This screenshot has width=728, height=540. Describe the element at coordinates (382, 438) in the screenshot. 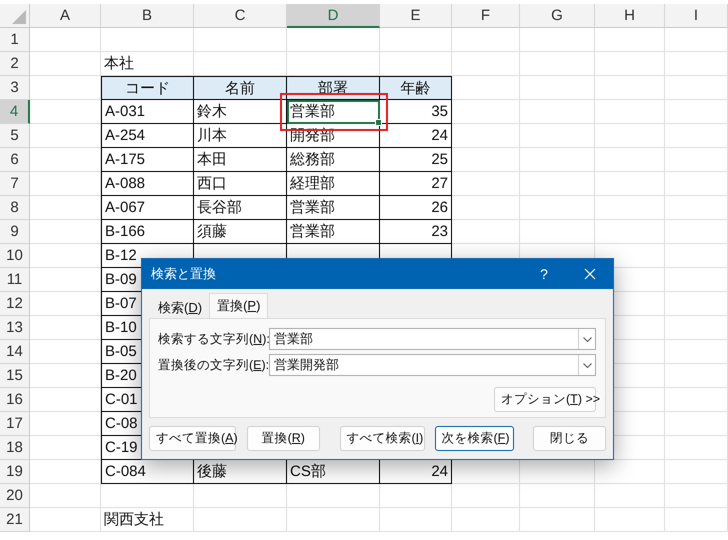

I see `dialog-button: すべて検索(I)` at that location.